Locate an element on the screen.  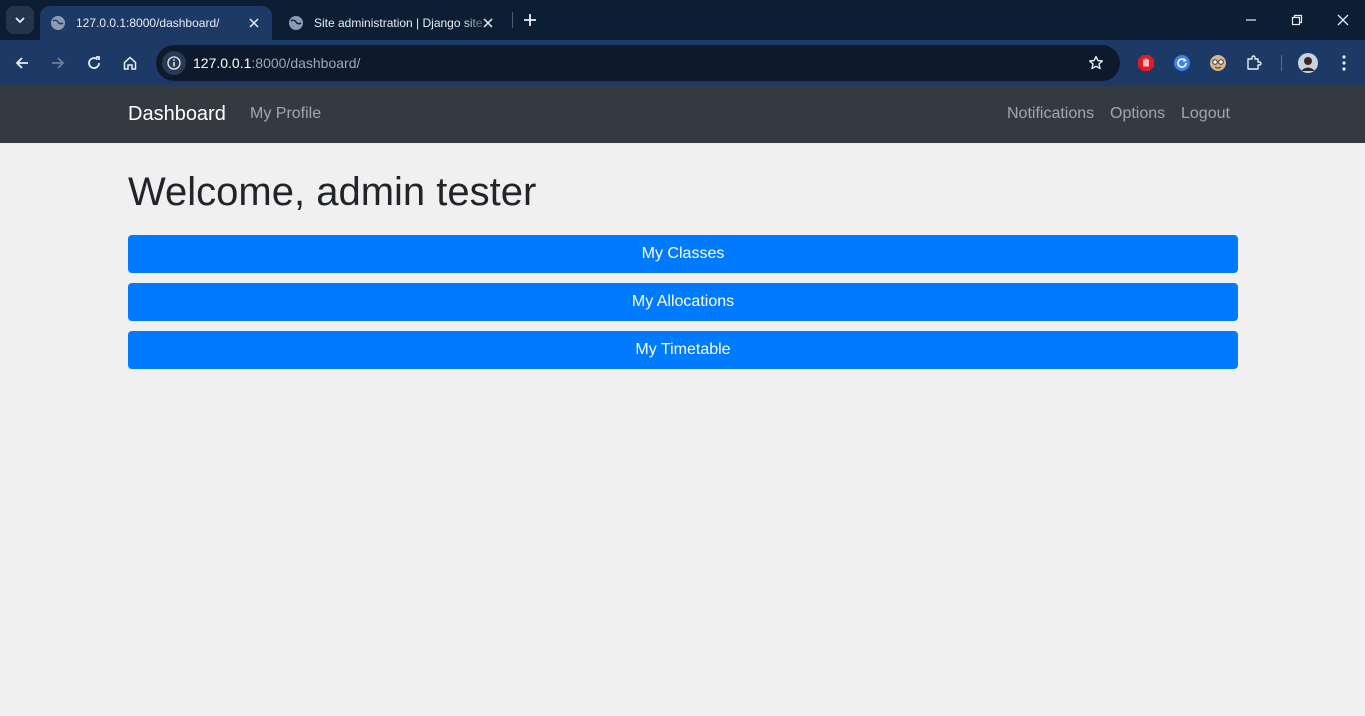
browser-toolbar: 127.0.0.1:8000/dashboard/ is located at coordinates (682, 63).